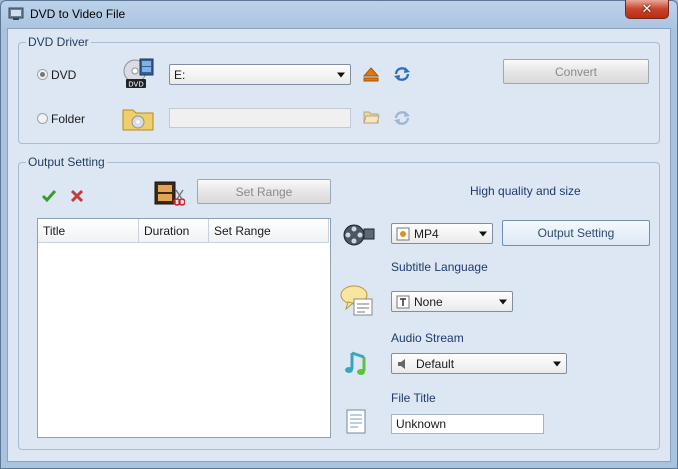 The height and width of the screenshot is (469, 678). What do you see at coordinates (359, 235) in the screenshot?
I see `film-reel-icon` at bounding box center [359, 235].